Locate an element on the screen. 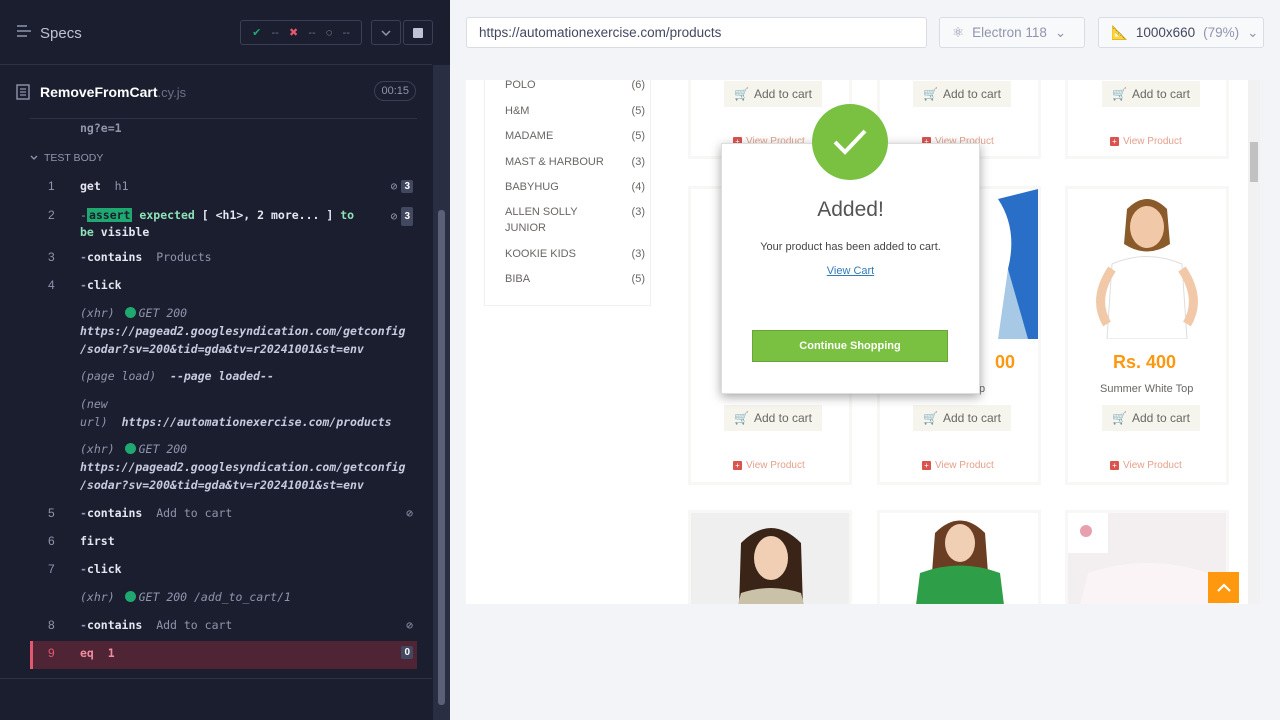 This screenshot has width=1280, height=720. reporter-header: Specs ✔ -- ✖ -- ◌ -- is located at coordinates (216, 32).